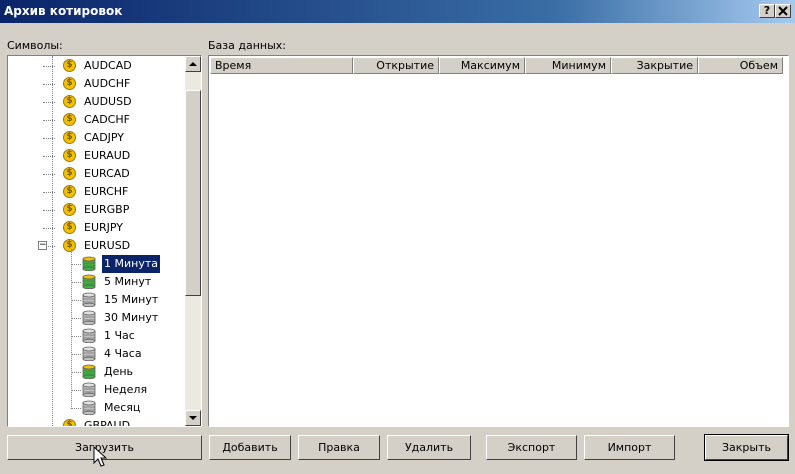  I want to click on close-icon, so click(783, 11).